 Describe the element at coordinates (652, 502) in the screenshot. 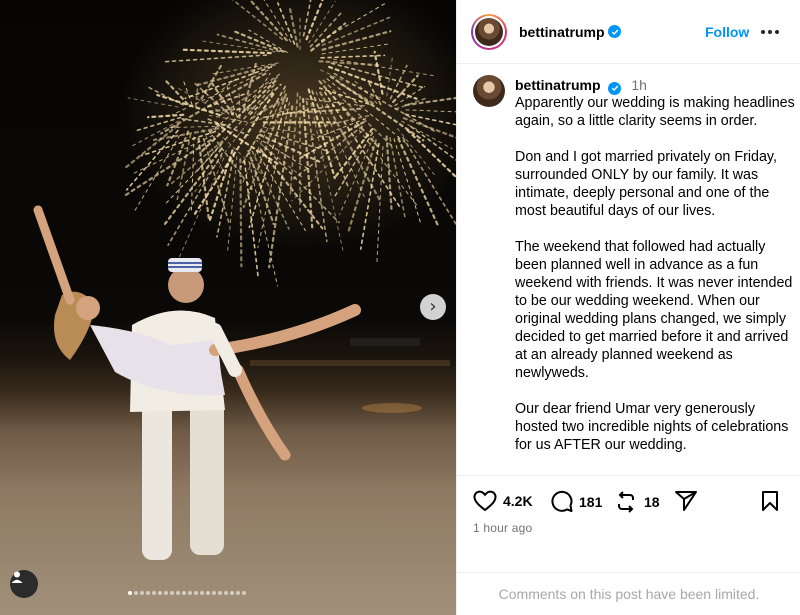

I see `repost-count: 18` at that location.